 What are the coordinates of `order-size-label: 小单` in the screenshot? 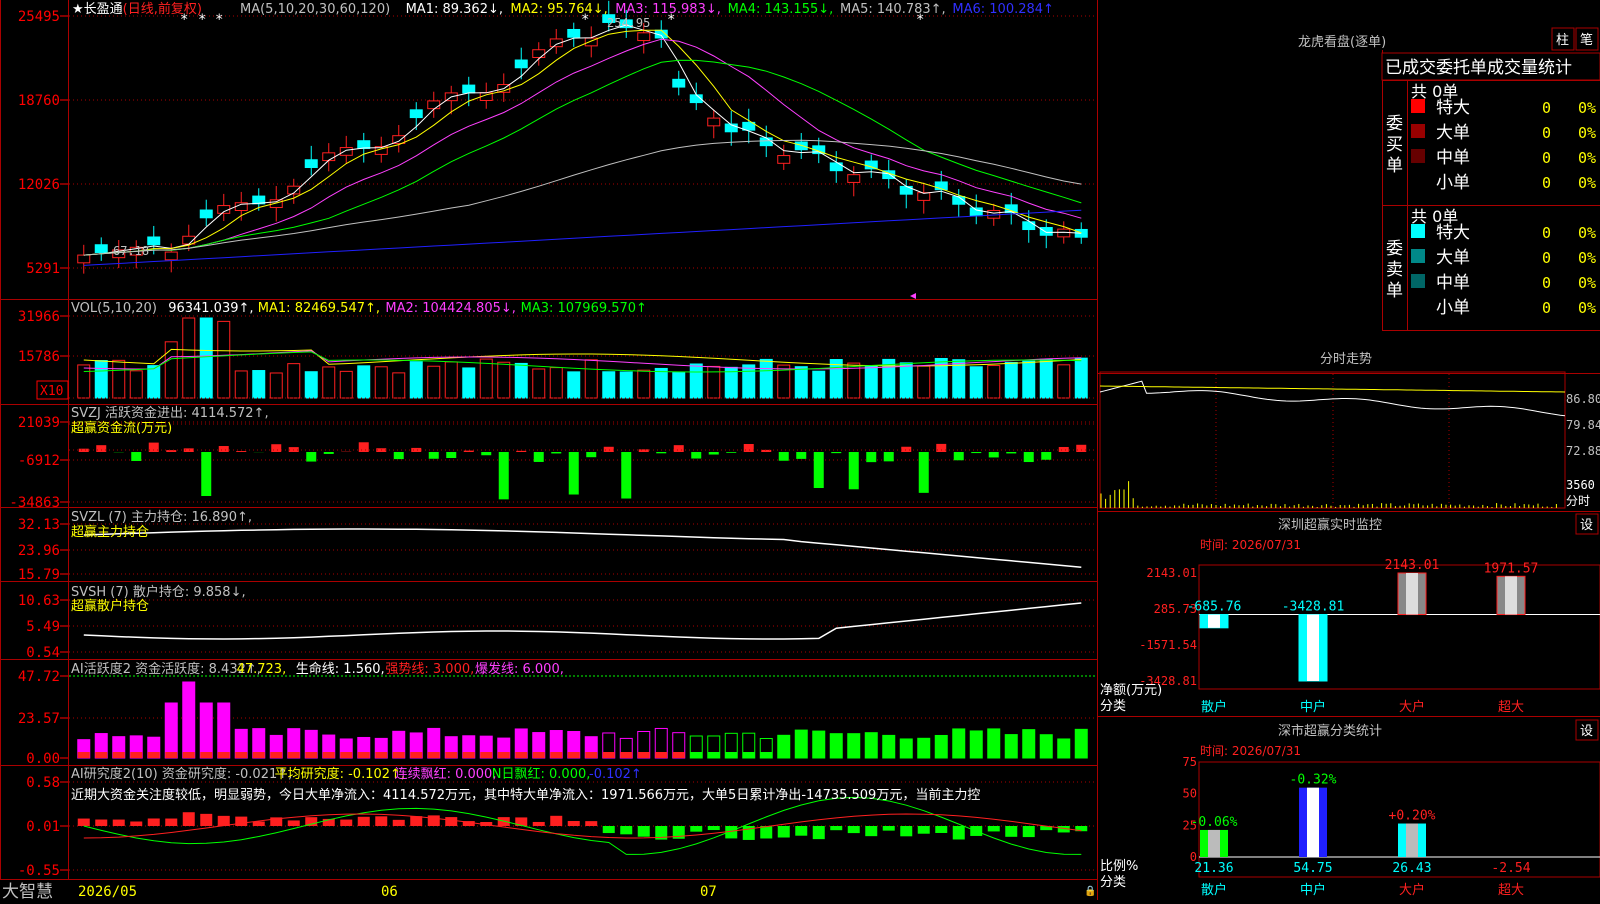 It's located at (1453, 308).